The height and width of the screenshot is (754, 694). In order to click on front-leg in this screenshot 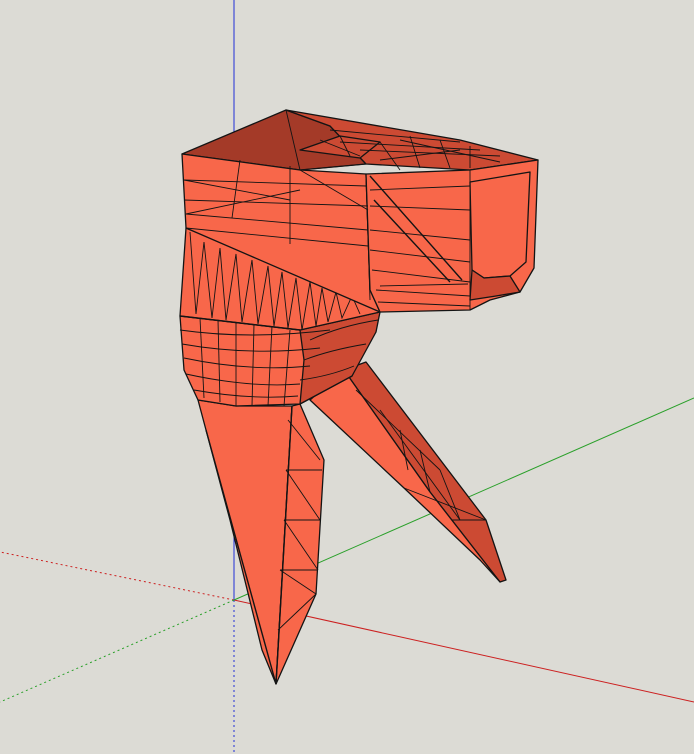, I will do `click(261, 542)`.